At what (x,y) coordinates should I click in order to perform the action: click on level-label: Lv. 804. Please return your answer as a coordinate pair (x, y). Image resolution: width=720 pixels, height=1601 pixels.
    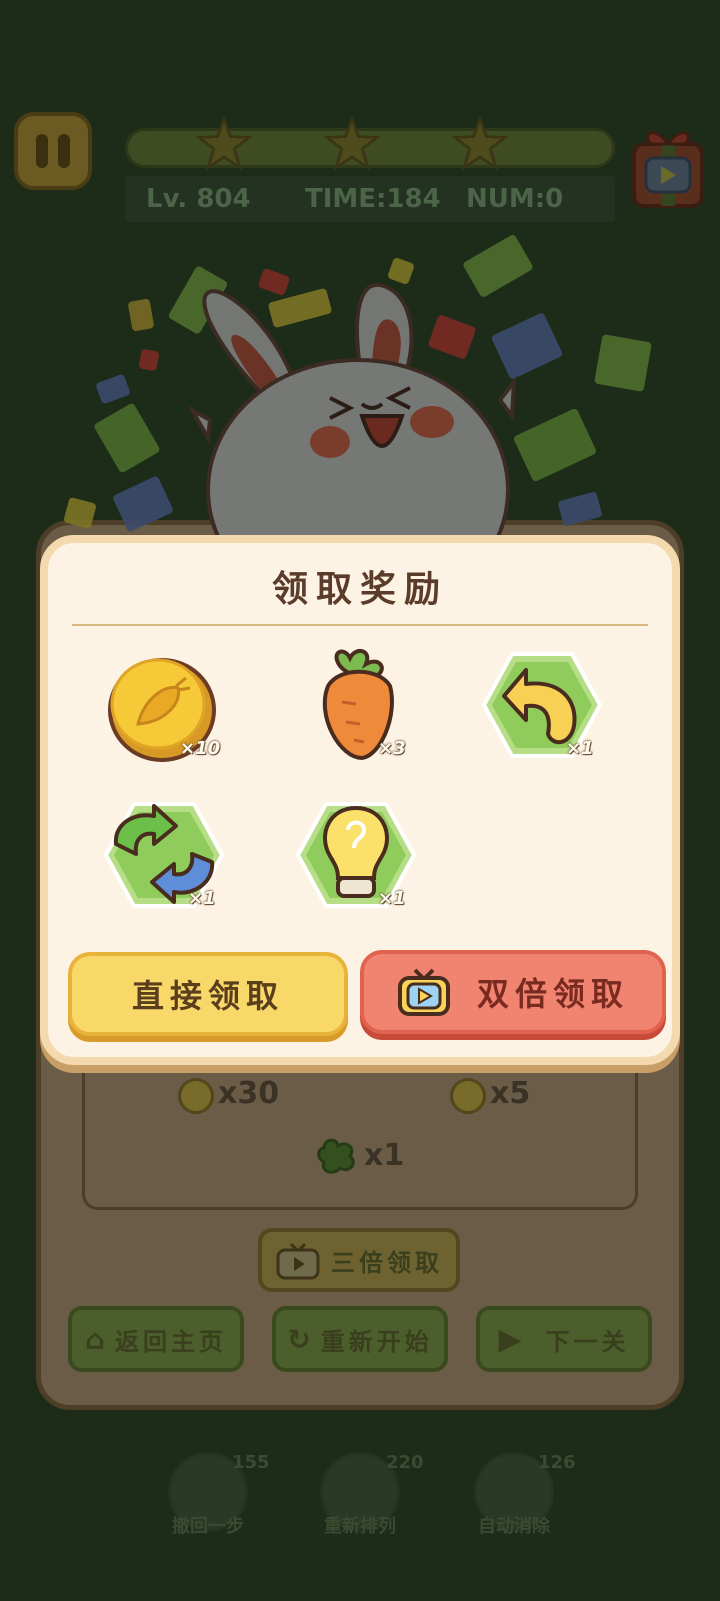
    Looking at the image, I should click on (198, 199).